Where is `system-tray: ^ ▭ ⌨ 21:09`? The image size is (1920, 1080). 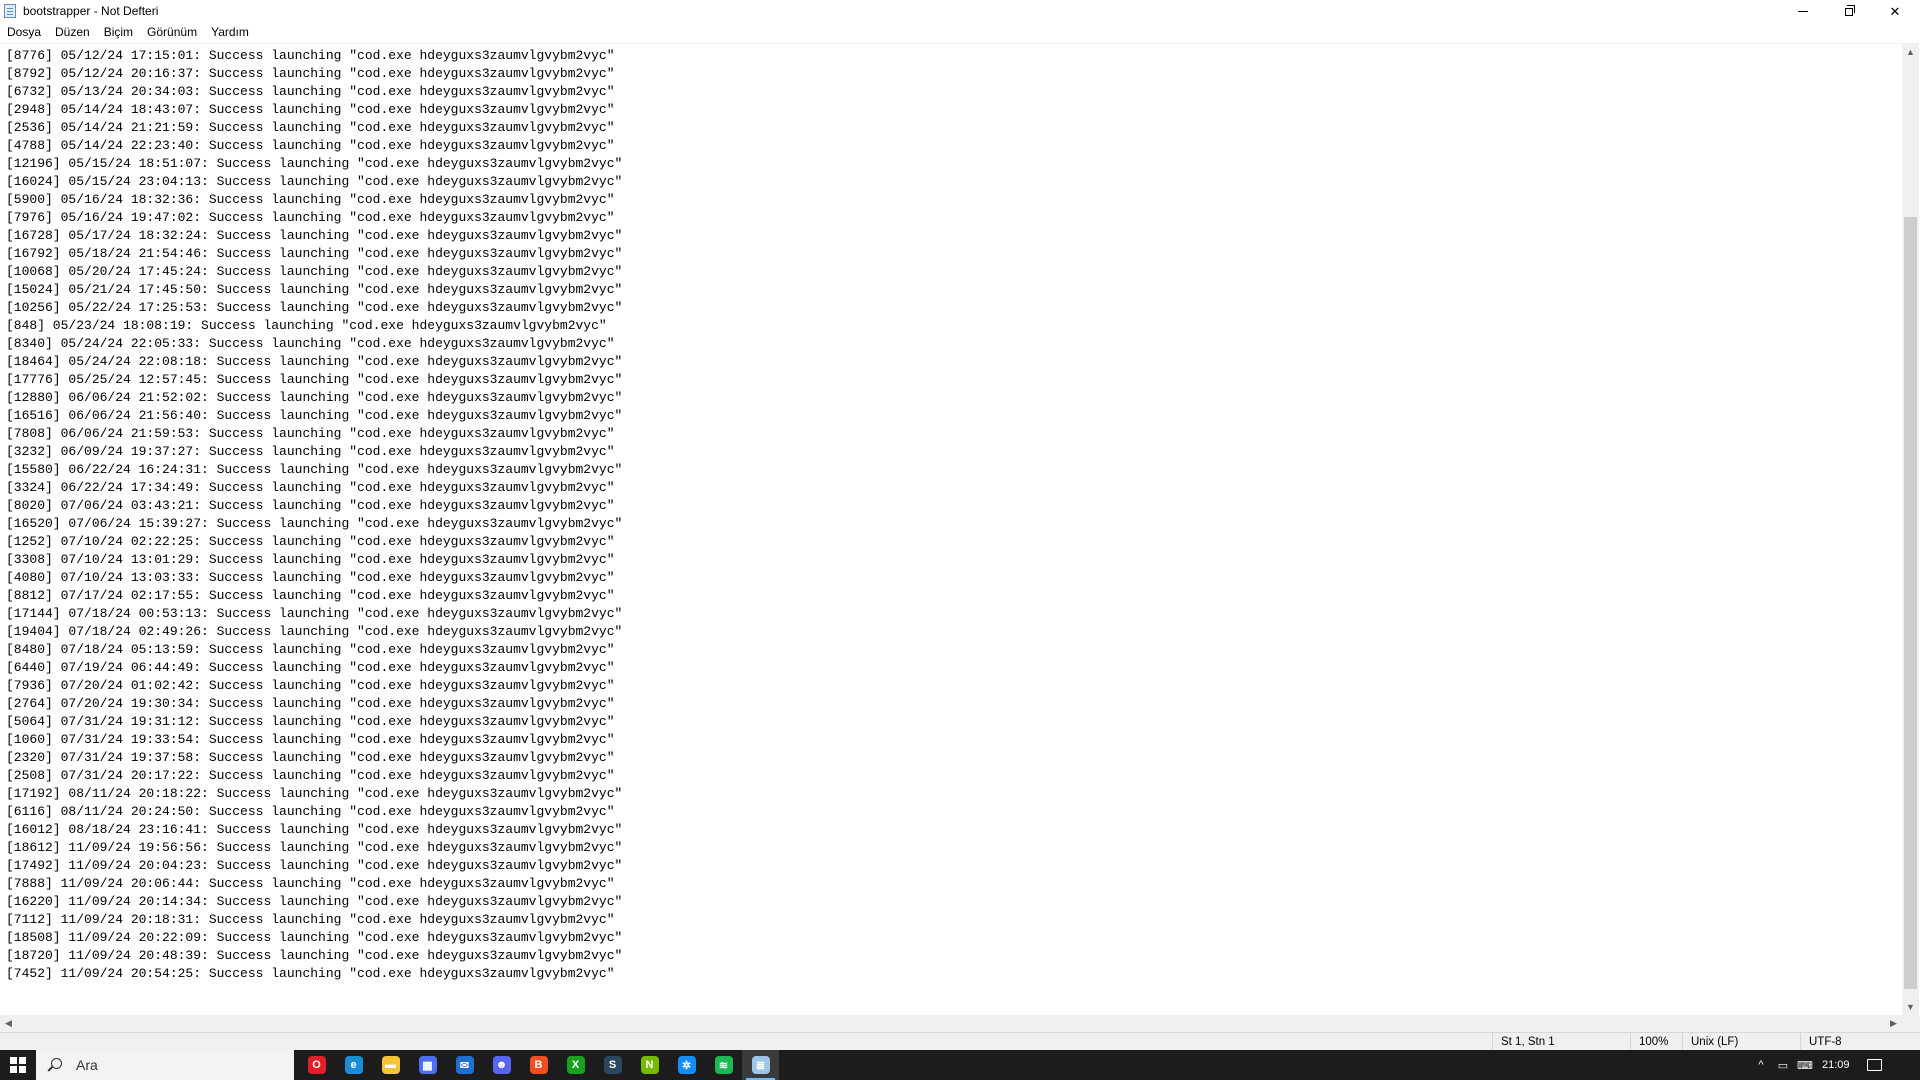 system-tray: ^ ▭ ⌨ 21:09 is located at coordinates (1820, 1065).